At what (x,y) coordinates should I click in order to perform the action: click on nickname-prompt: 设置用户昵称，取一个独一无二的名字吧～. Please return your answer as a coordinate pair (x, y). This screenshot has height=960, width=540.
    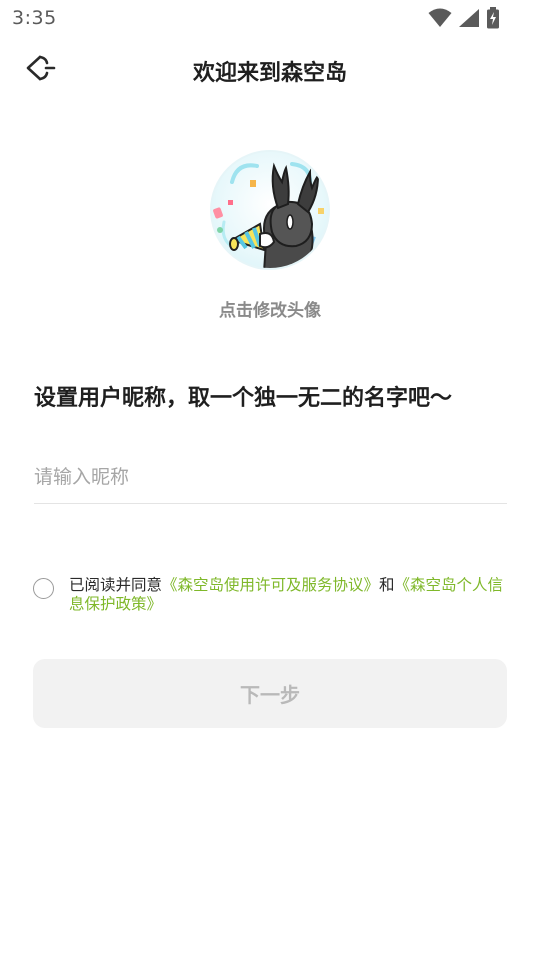
    Looking at the image, I should click on (243, 398).